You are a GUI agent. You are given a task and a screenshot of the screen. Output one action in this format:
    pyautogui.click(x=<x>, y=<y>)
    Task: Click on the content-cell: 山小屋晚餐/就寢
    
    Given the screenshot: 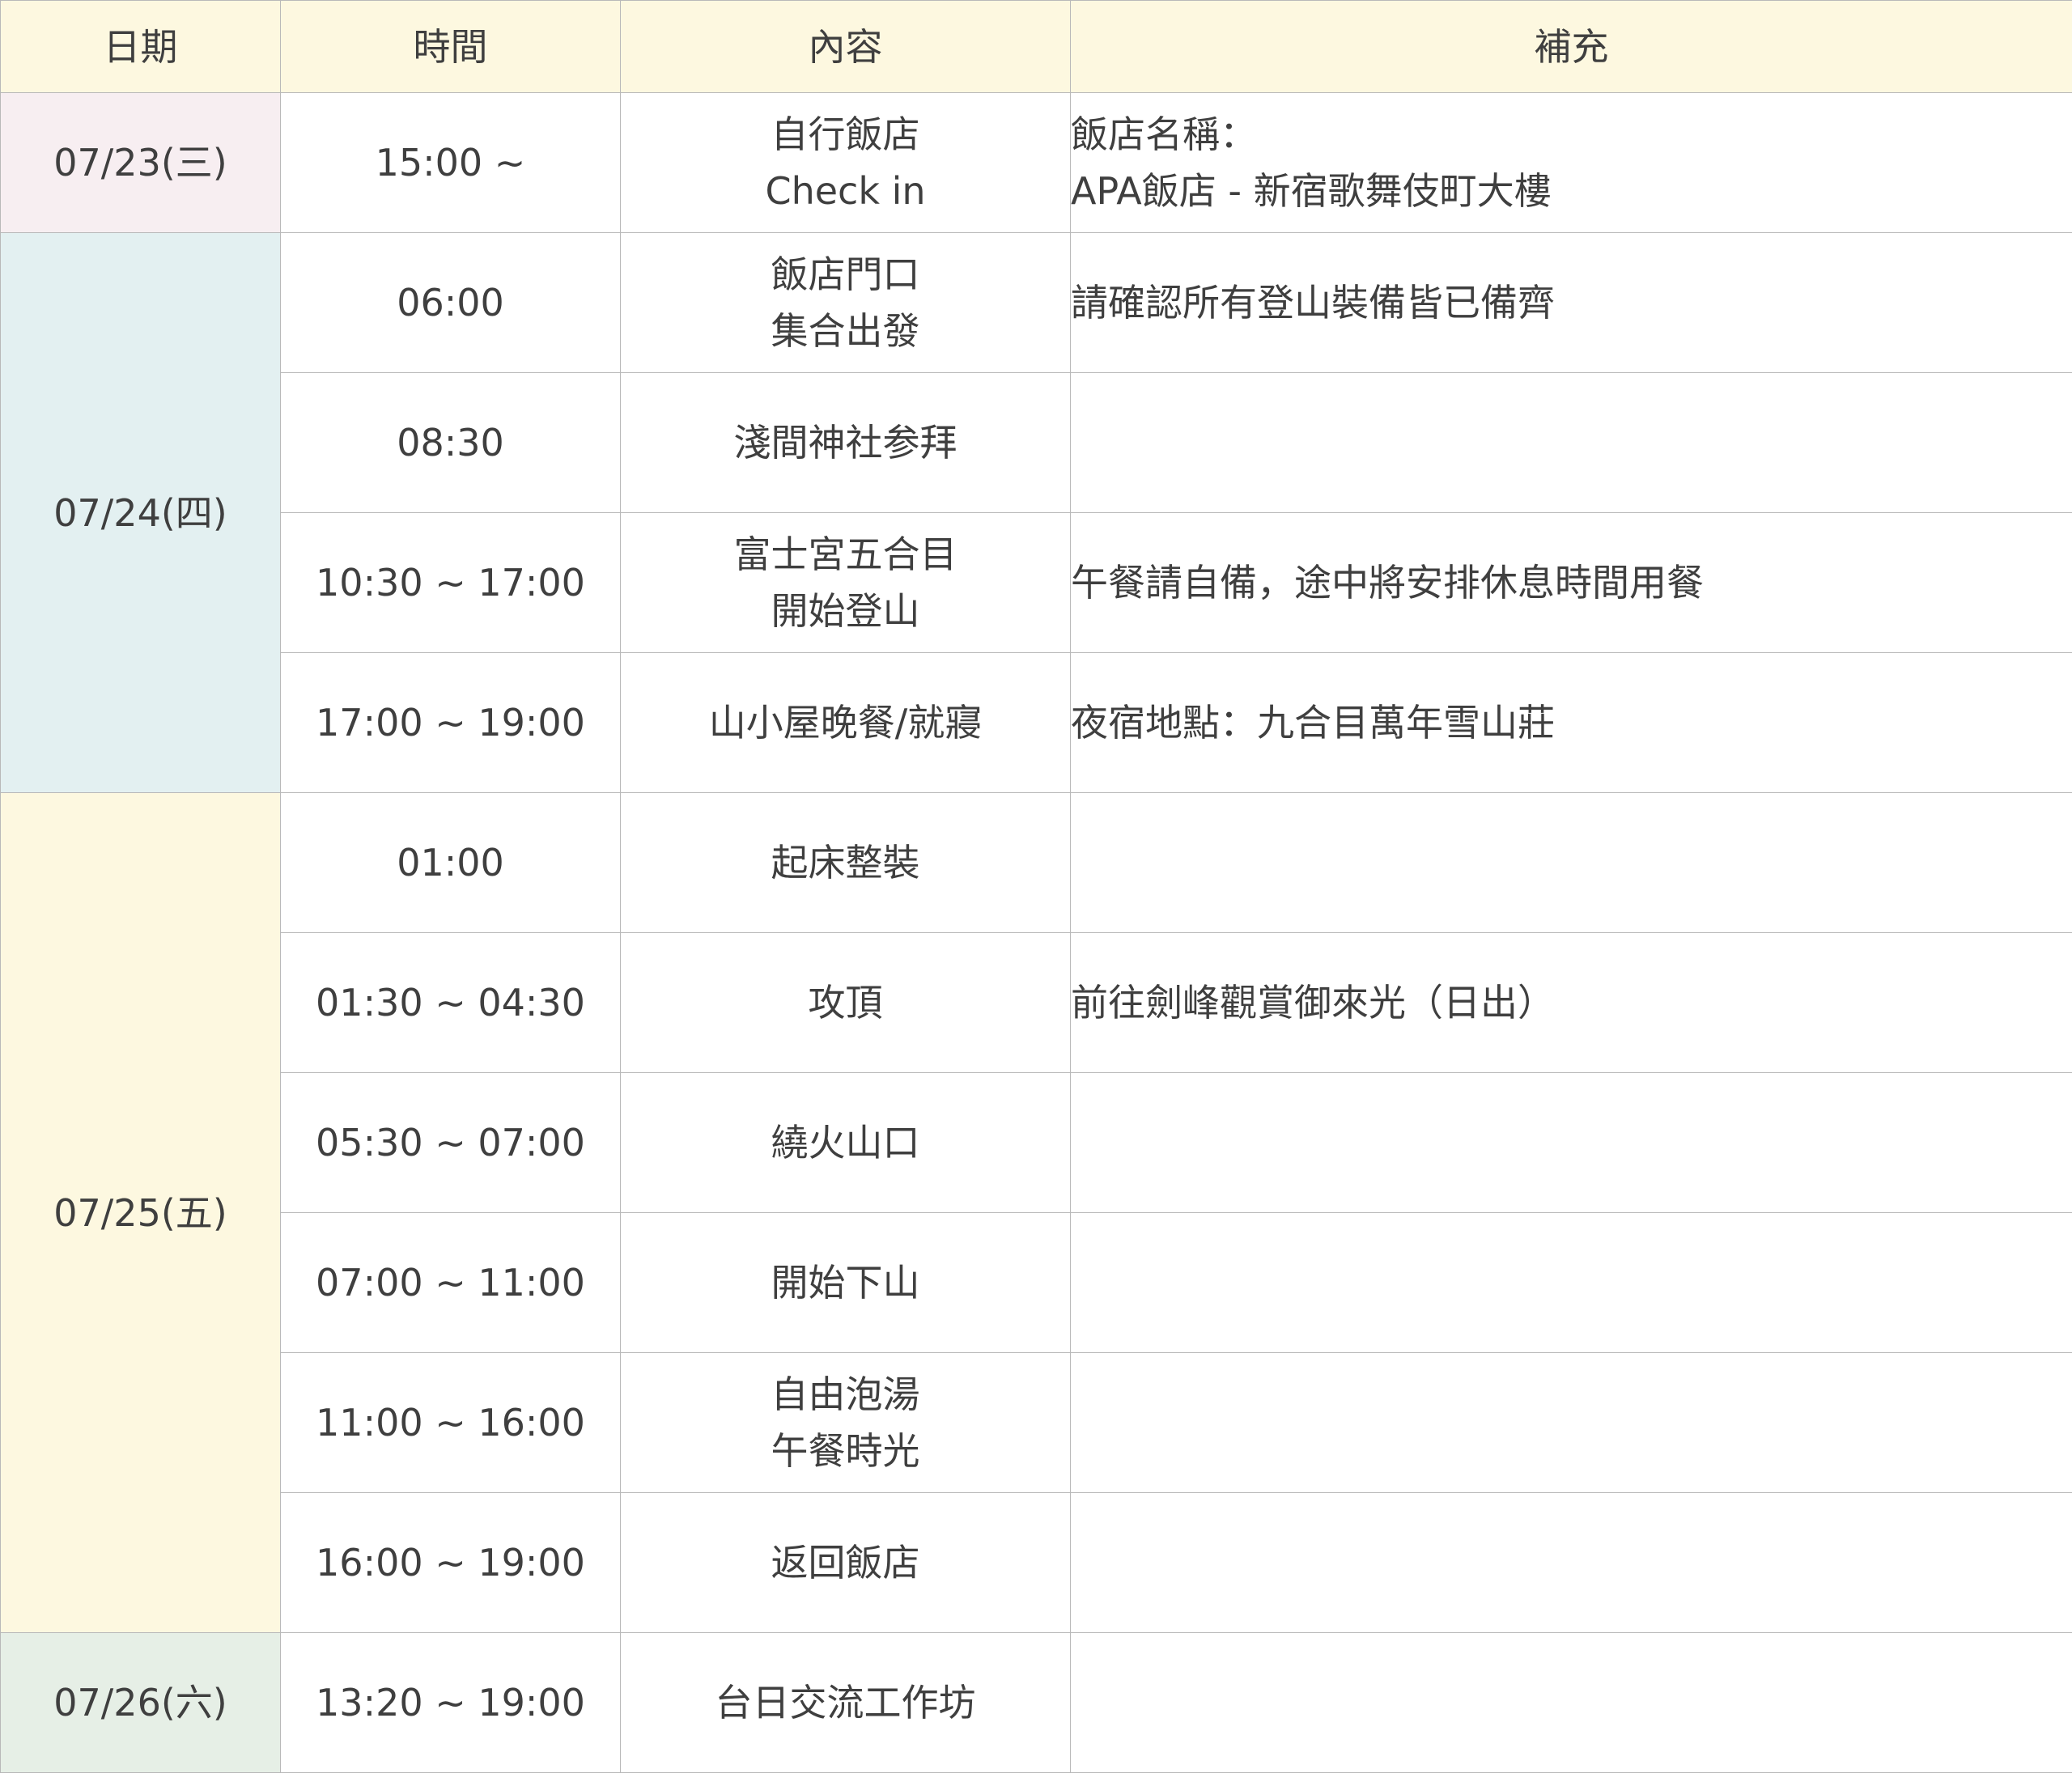 What is the action you would take?
    pyautogui.click(x=845, y=722)
    